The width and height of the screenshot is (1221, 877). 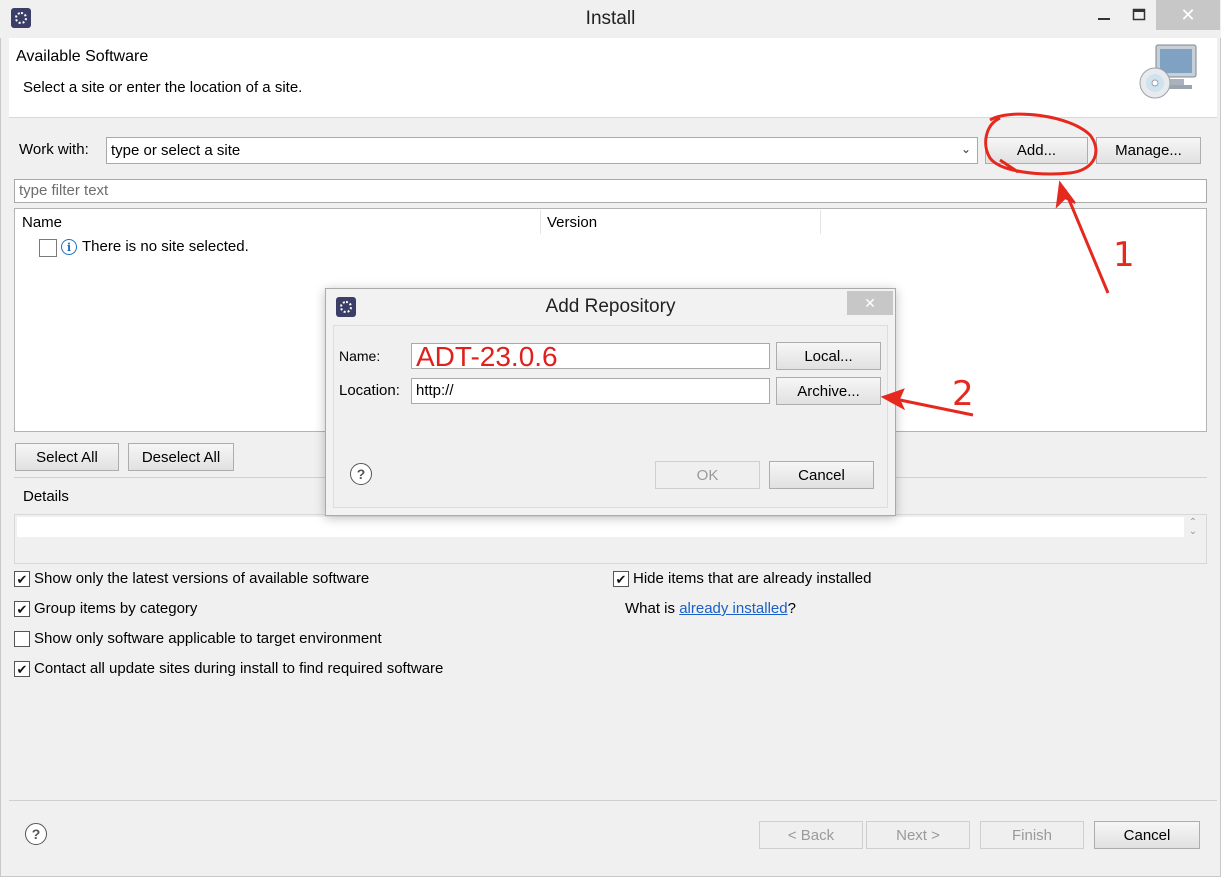 I want to click on dialog-title: Add Repository, so click(x=610, y=306).